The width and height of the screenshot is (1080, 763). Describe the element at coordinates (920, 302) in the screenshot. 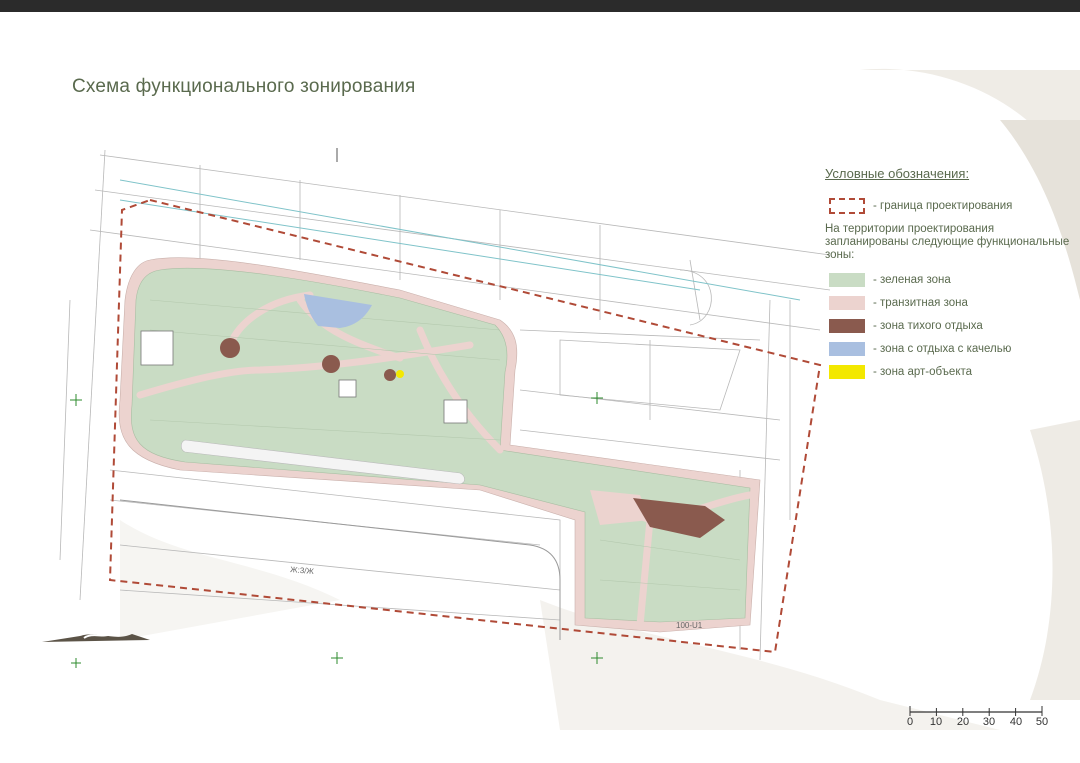

I see `legend-zone-label: - транзитная зона` at that location.